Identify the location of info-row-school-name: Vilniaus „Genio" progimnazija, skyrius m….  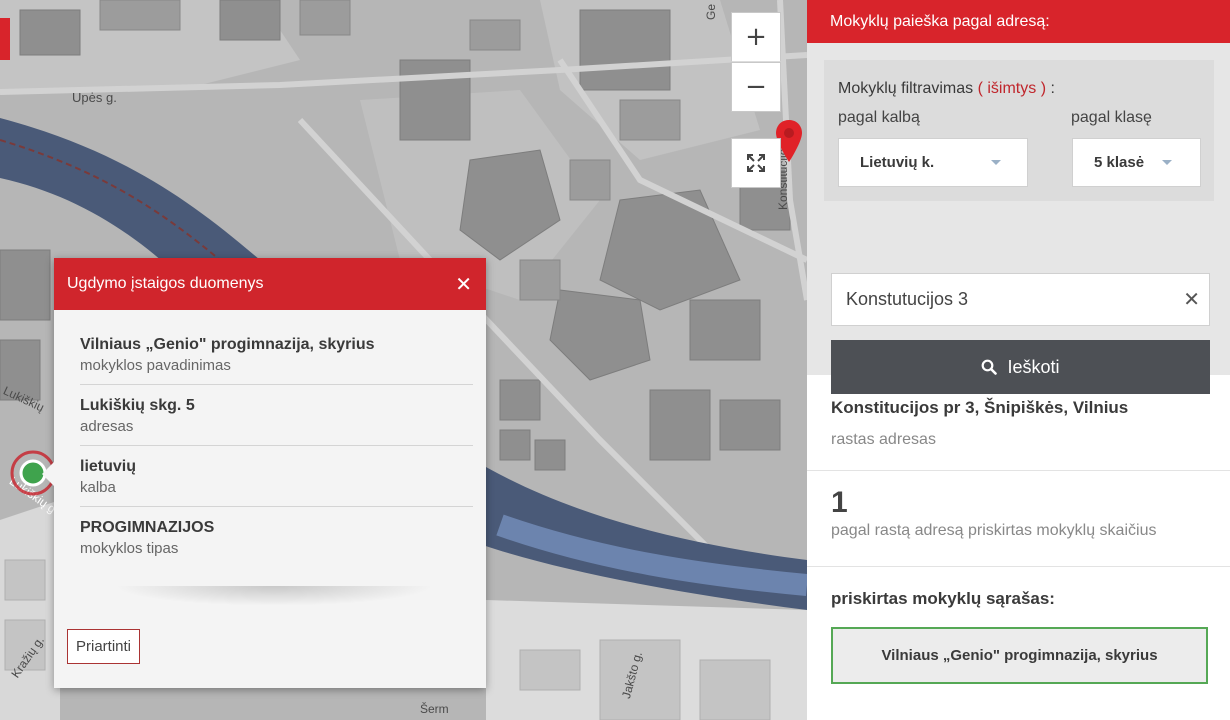
(276, 354).